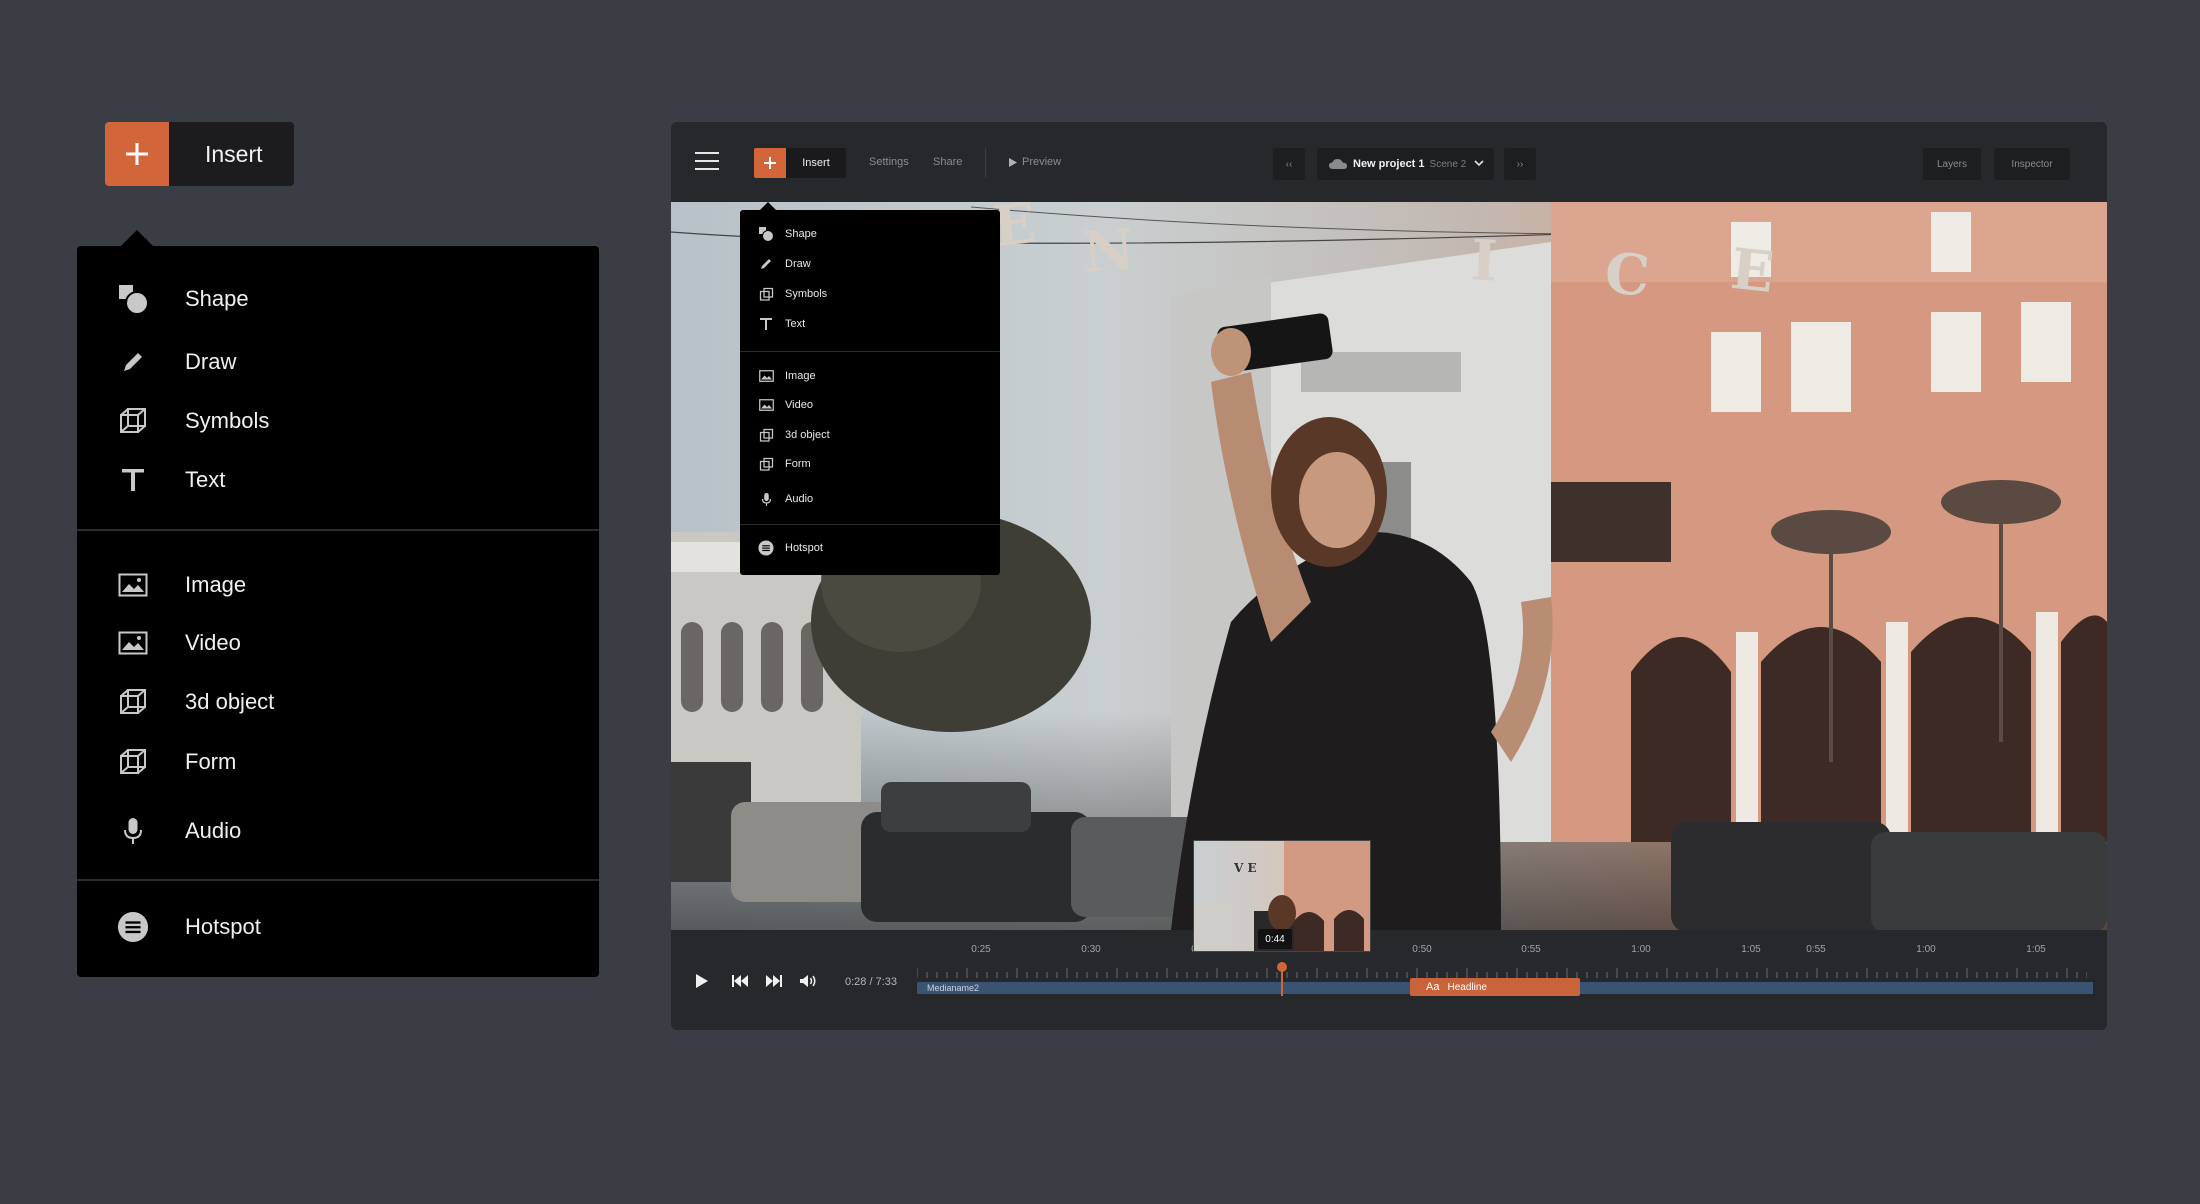 The height and width of the screenshot is (1204, 2200). I want to click on skip-forward-icon, so click(774, 981).